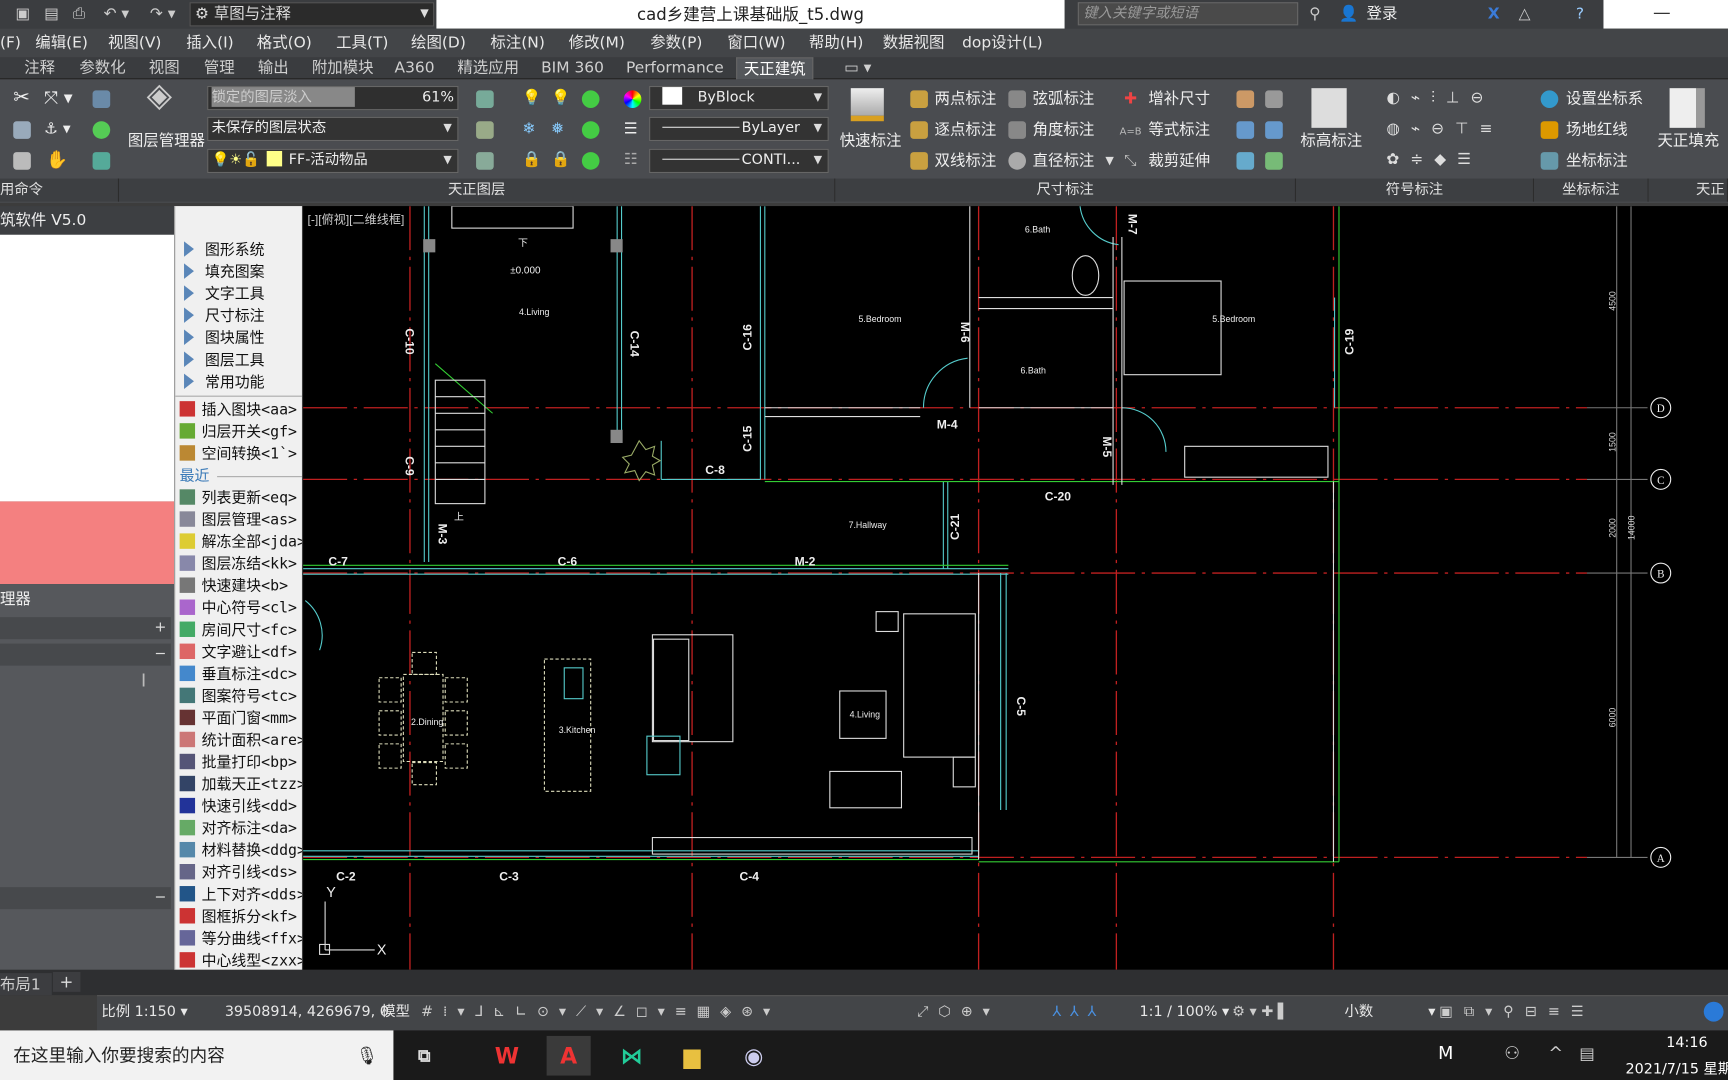  What do you see at coordinates (159, 95) in the screenshot?
I see `layers-icon: ◈` at bounding box center [159, 95].